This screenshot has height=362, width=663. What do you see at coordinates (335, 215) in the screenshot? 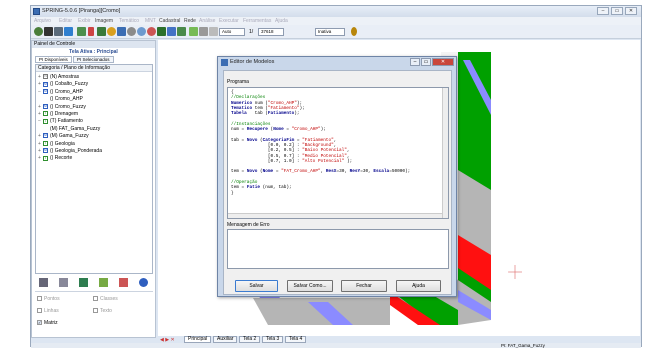
I see `editor-horizontal-scrollbar` at bounding box center [335, 215].